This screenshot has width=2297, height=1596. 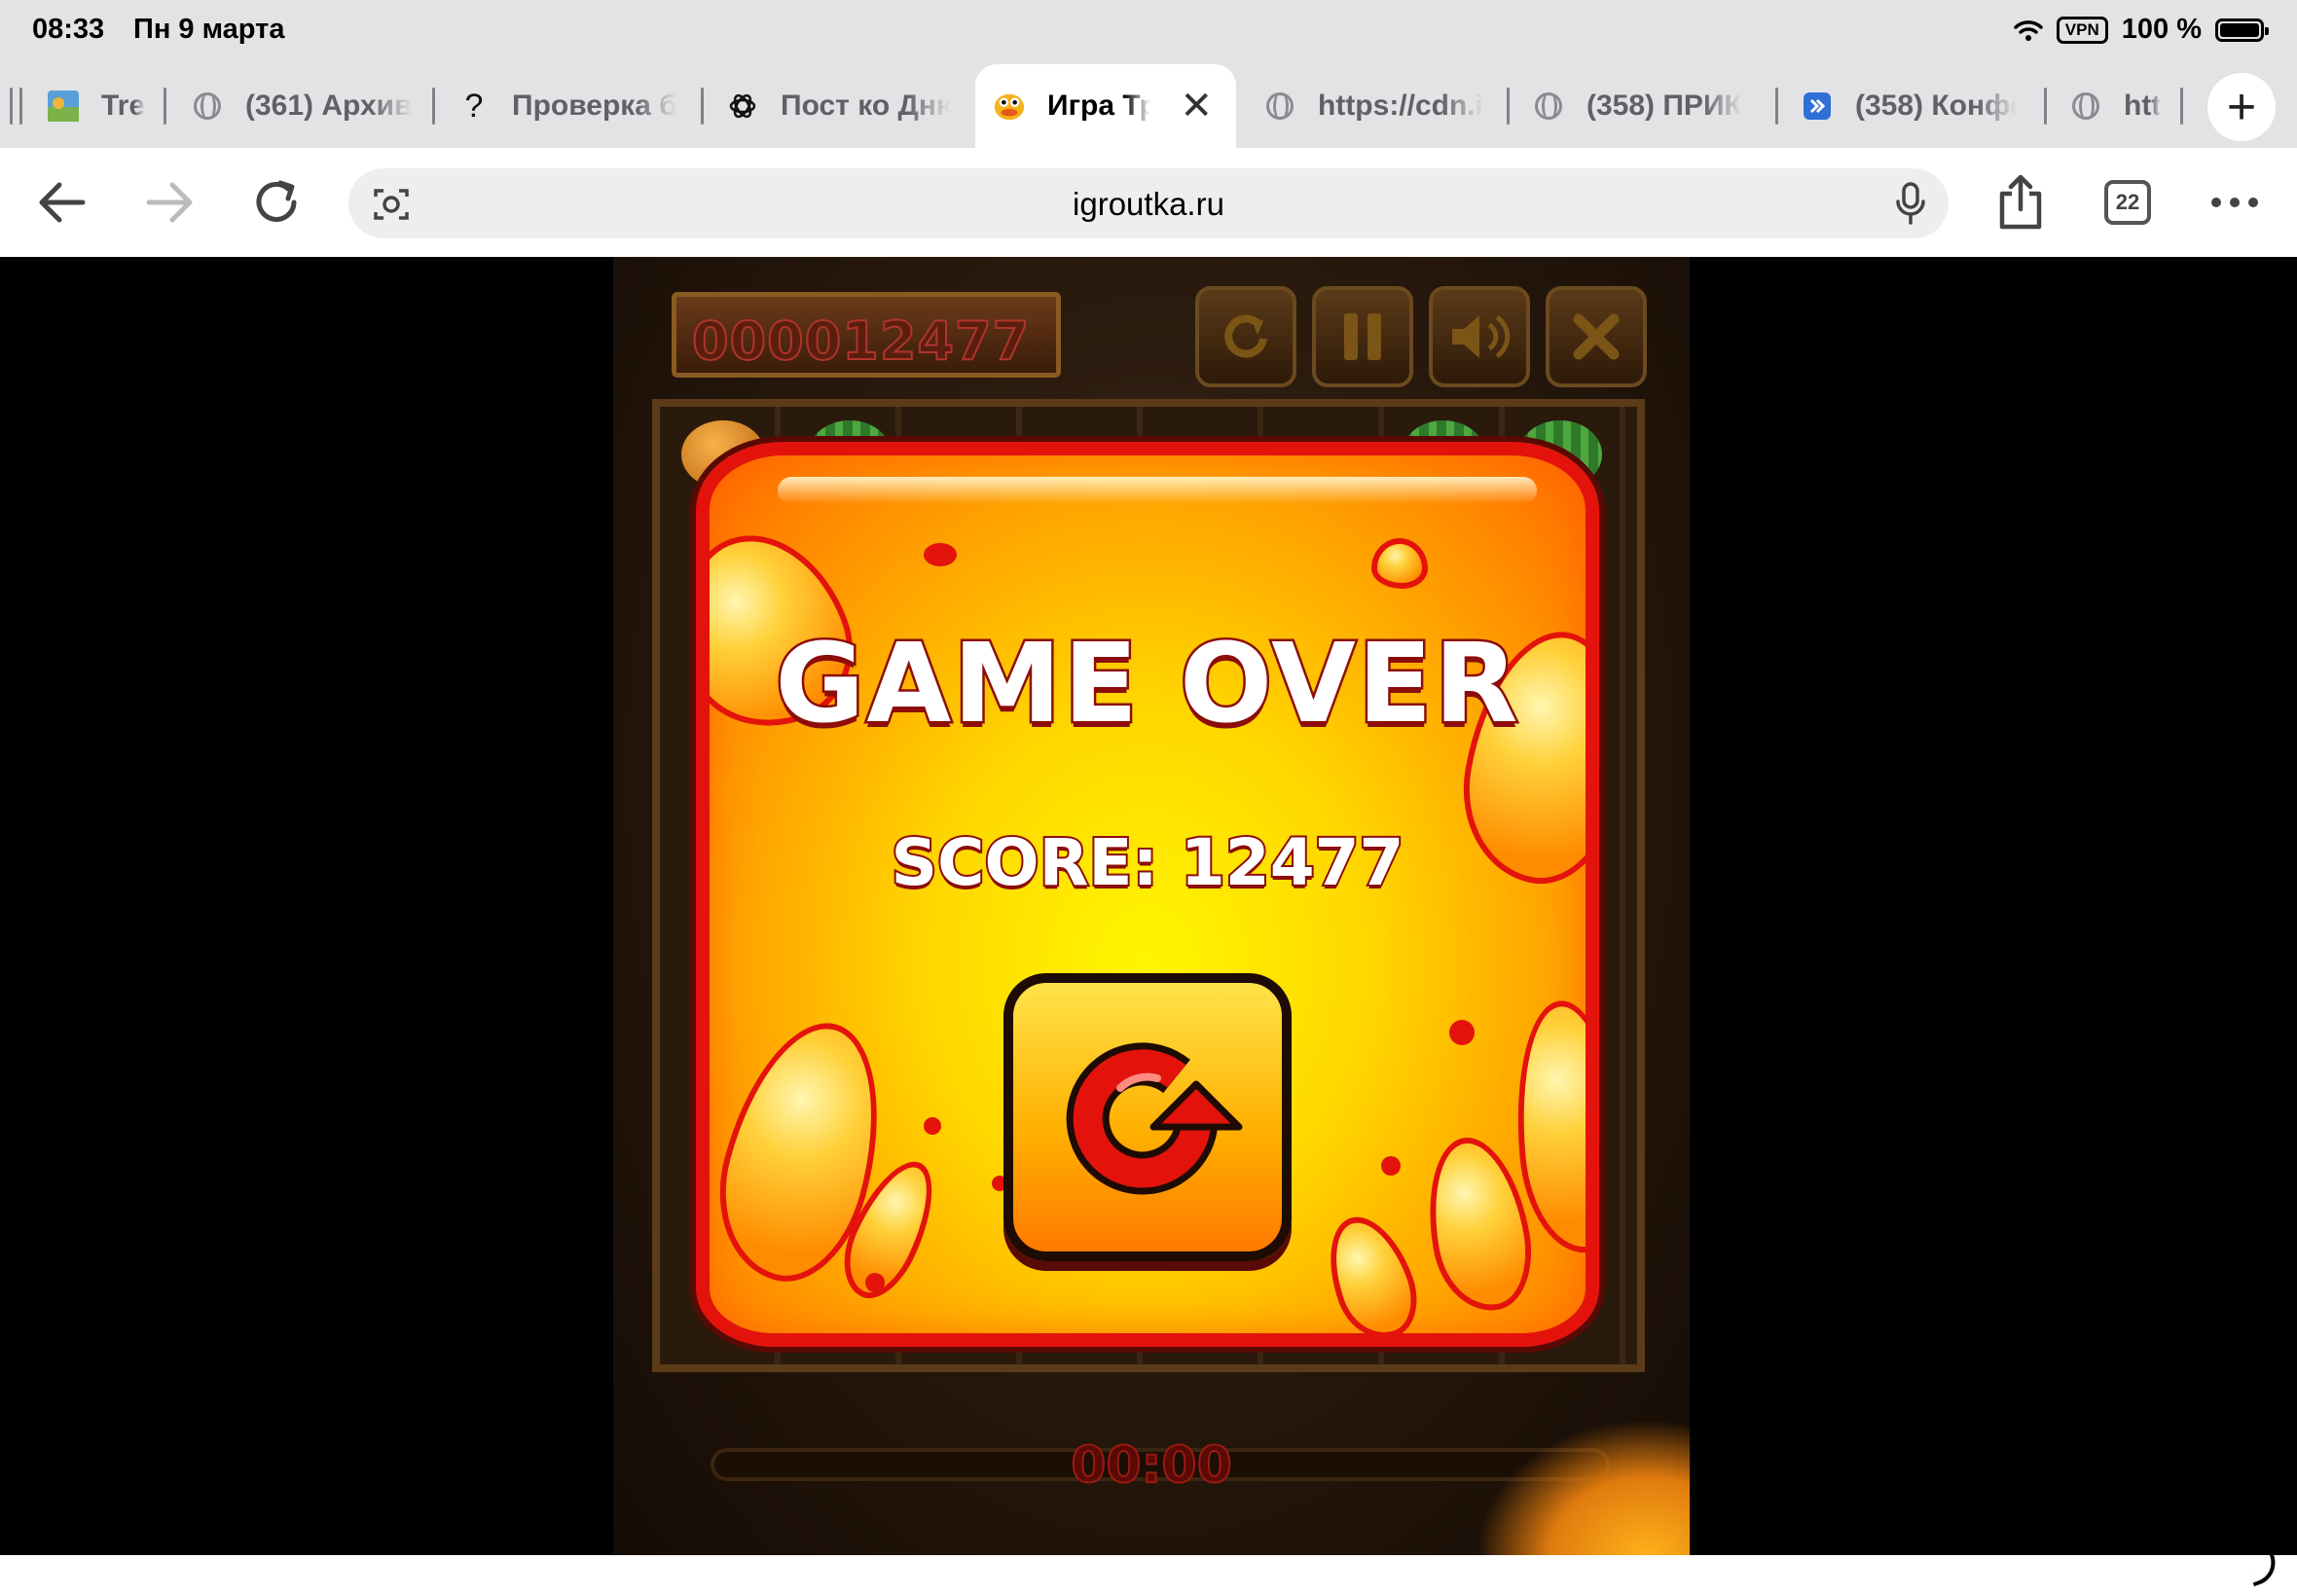 I want to click on juice-splash, so click(x=1583, y=1487).